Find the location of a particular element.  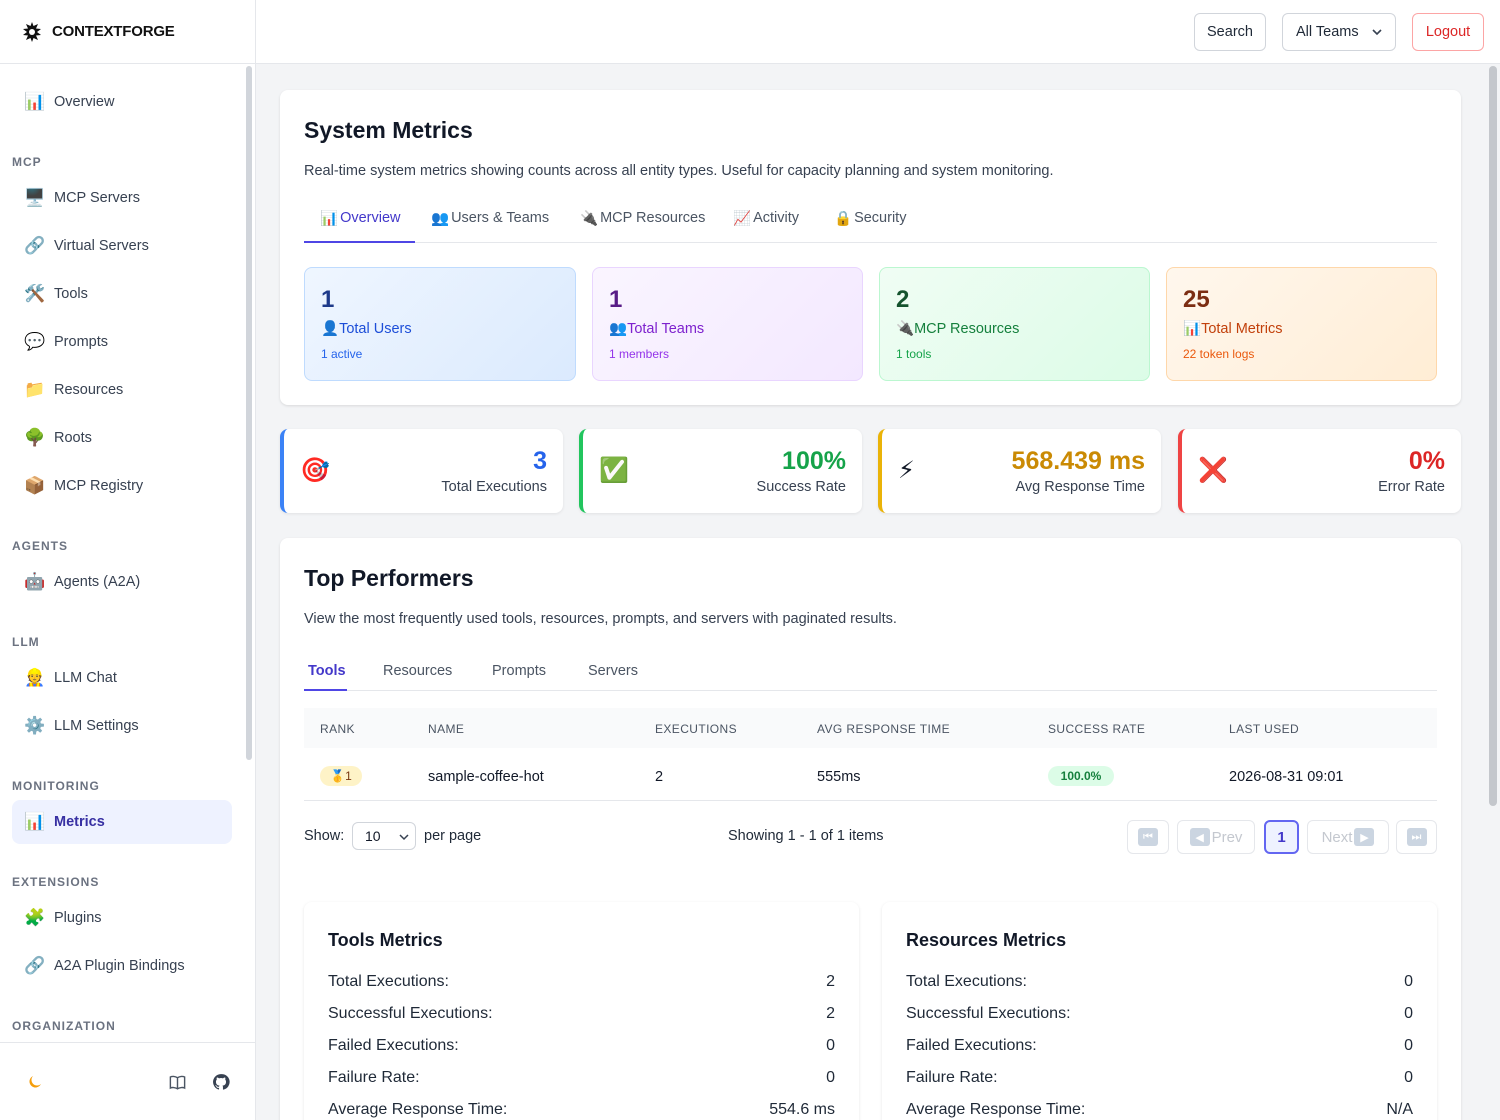

worker-icon: 👷 is located at coordinates (35, 677).